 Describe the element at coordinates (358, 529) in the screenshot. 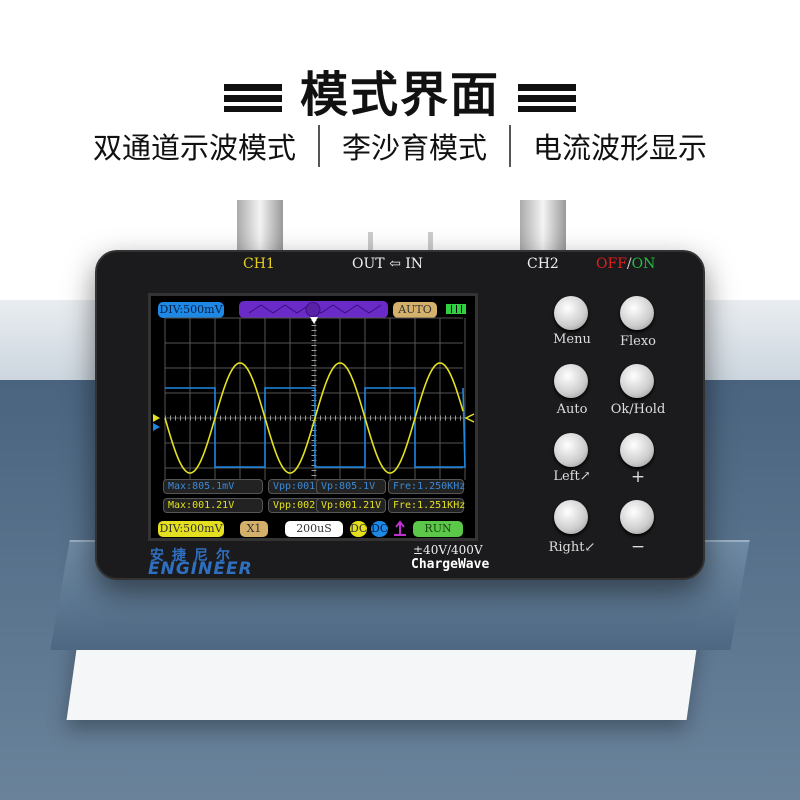

I see `ch2-coupling-badge: DC` at that location.